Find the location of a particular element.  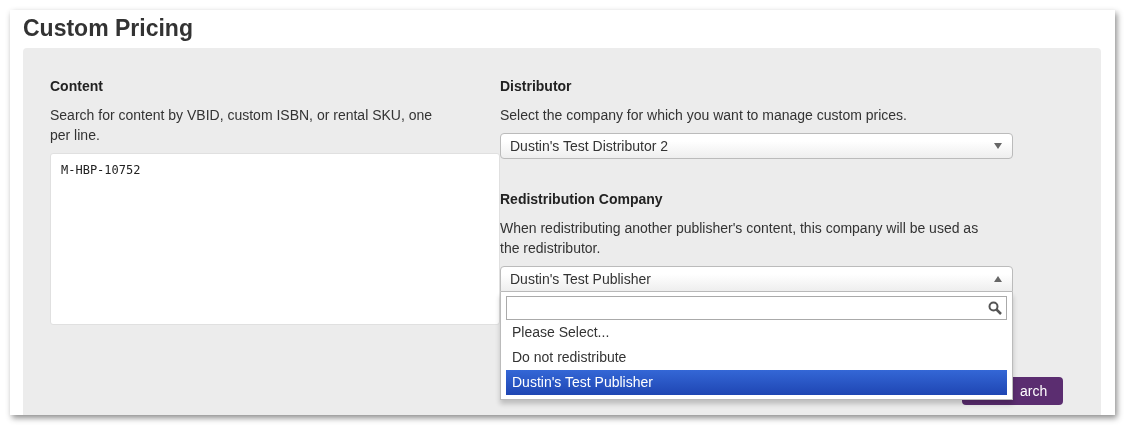

redistribution-select: Dustin's Test Publisher is located at coordinates (756, 279).